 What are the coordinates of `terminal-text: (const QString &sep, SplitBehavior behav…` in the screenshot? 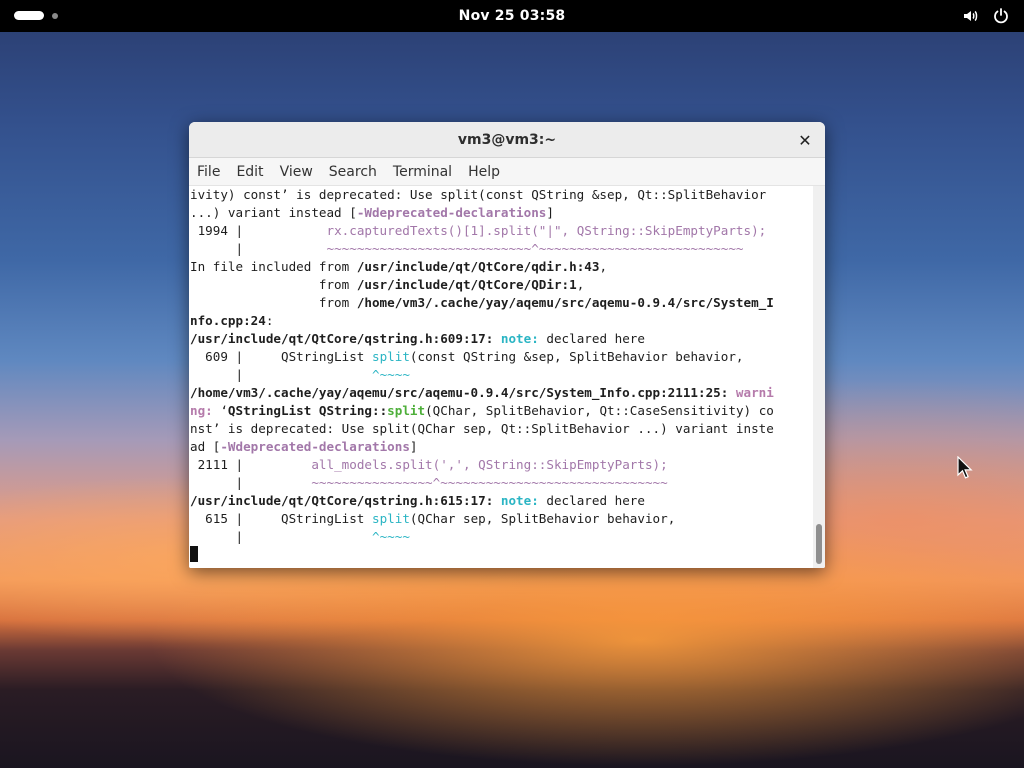 It's located at (576, 356).